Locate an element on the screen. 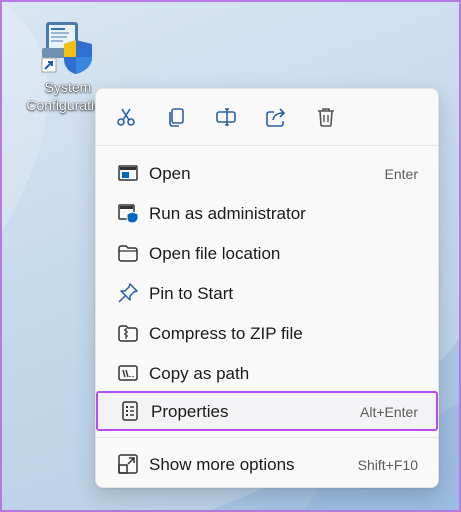  cut-button is located at coordinates (126, 117).